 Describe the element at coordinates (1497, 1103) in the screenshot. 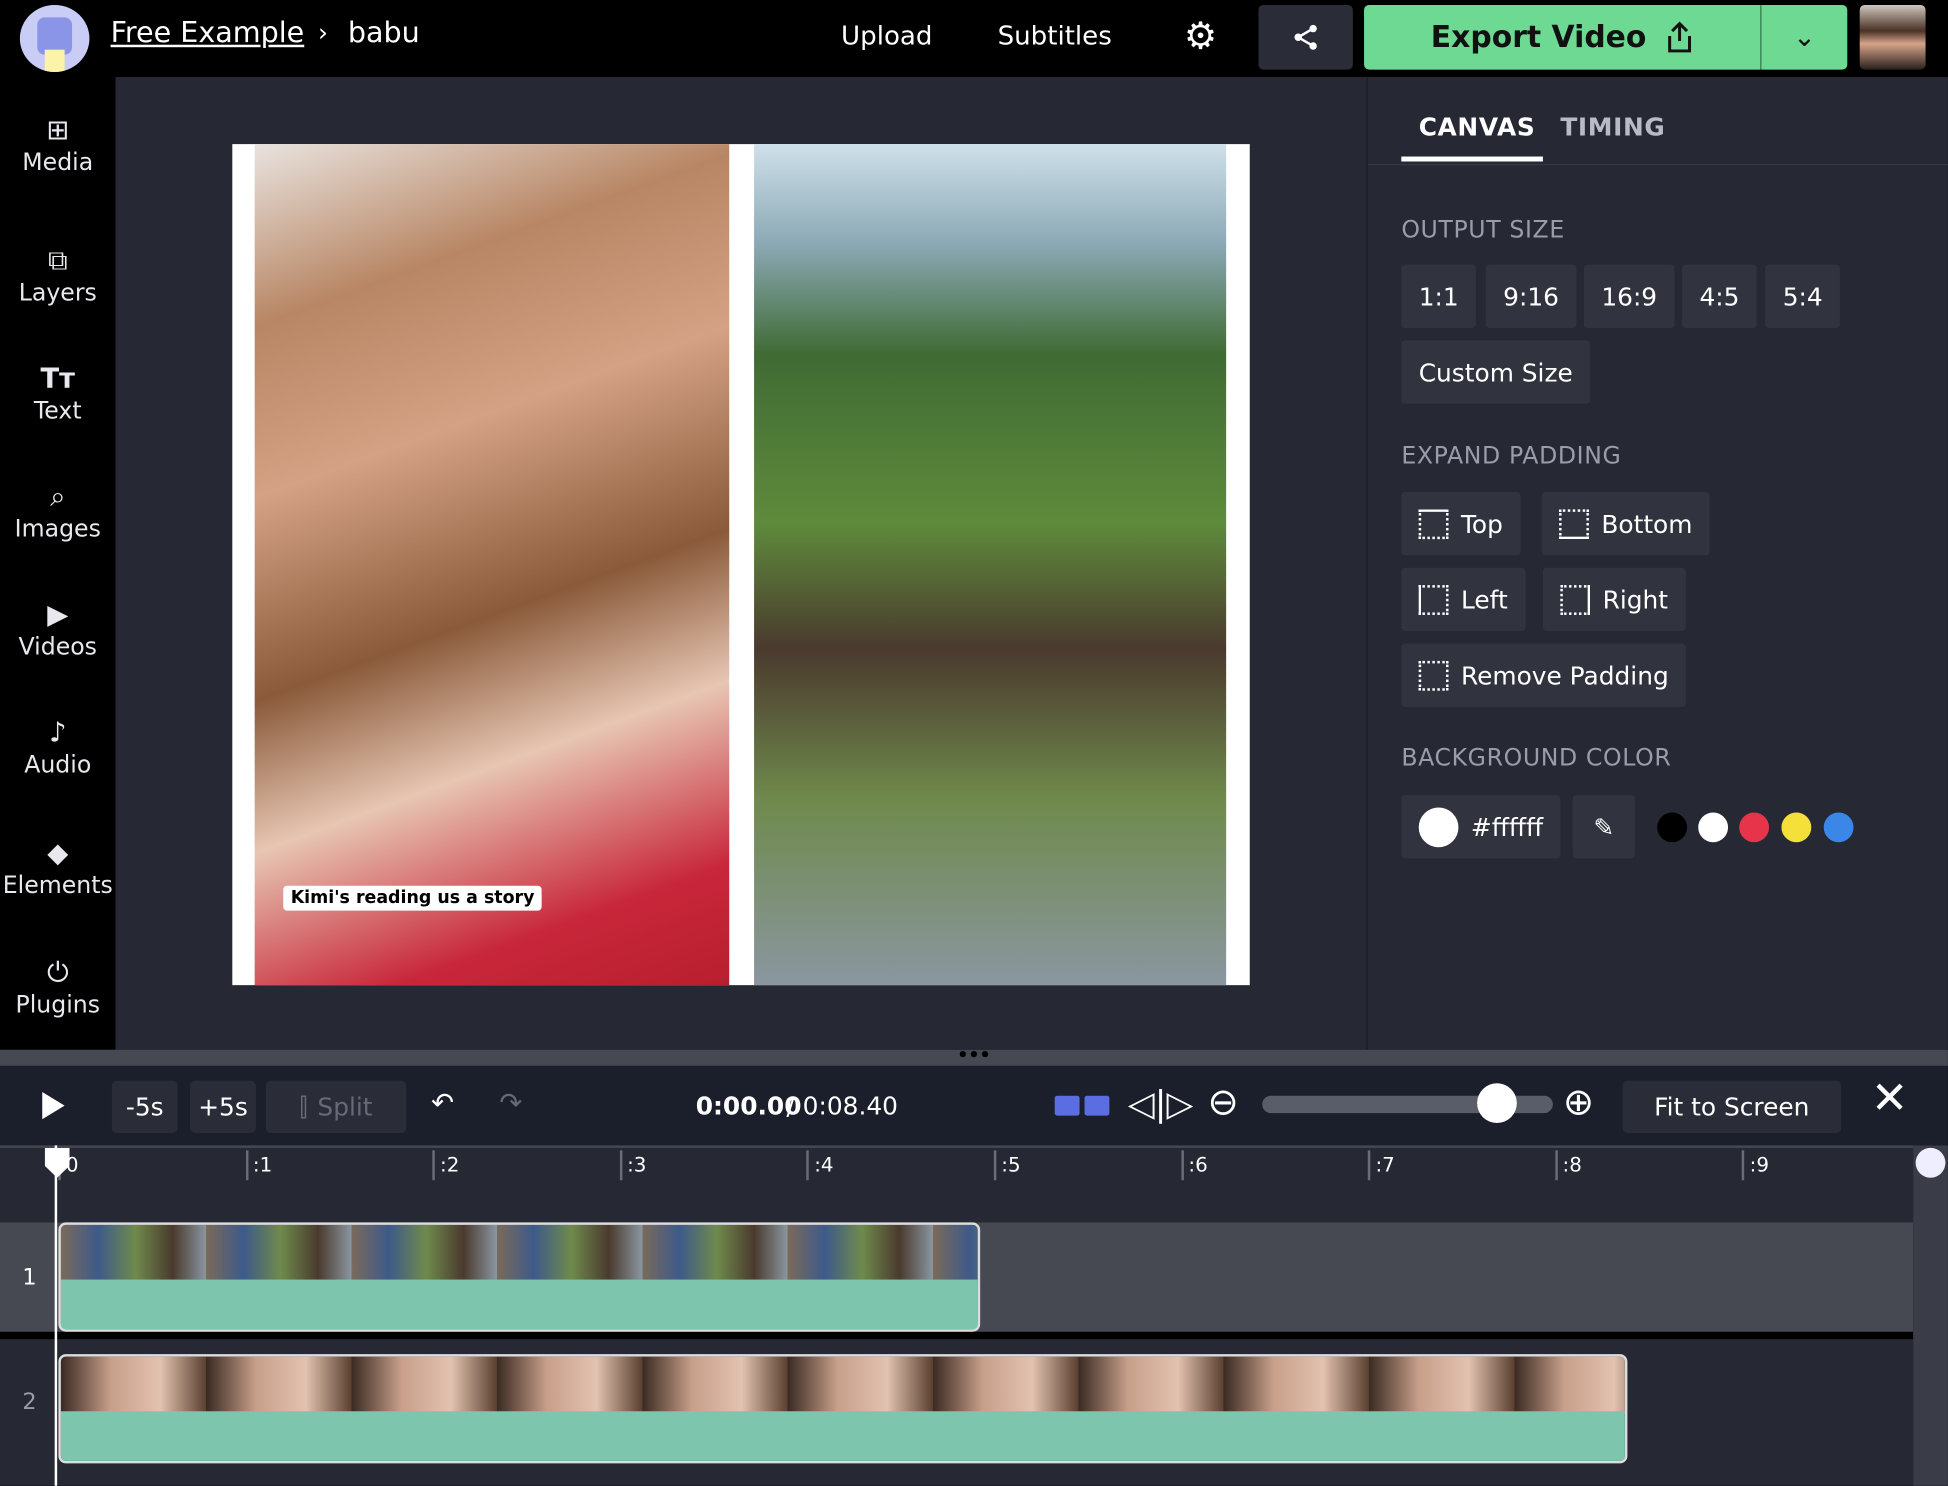

I see `zoom-slider-thumb` at that location.